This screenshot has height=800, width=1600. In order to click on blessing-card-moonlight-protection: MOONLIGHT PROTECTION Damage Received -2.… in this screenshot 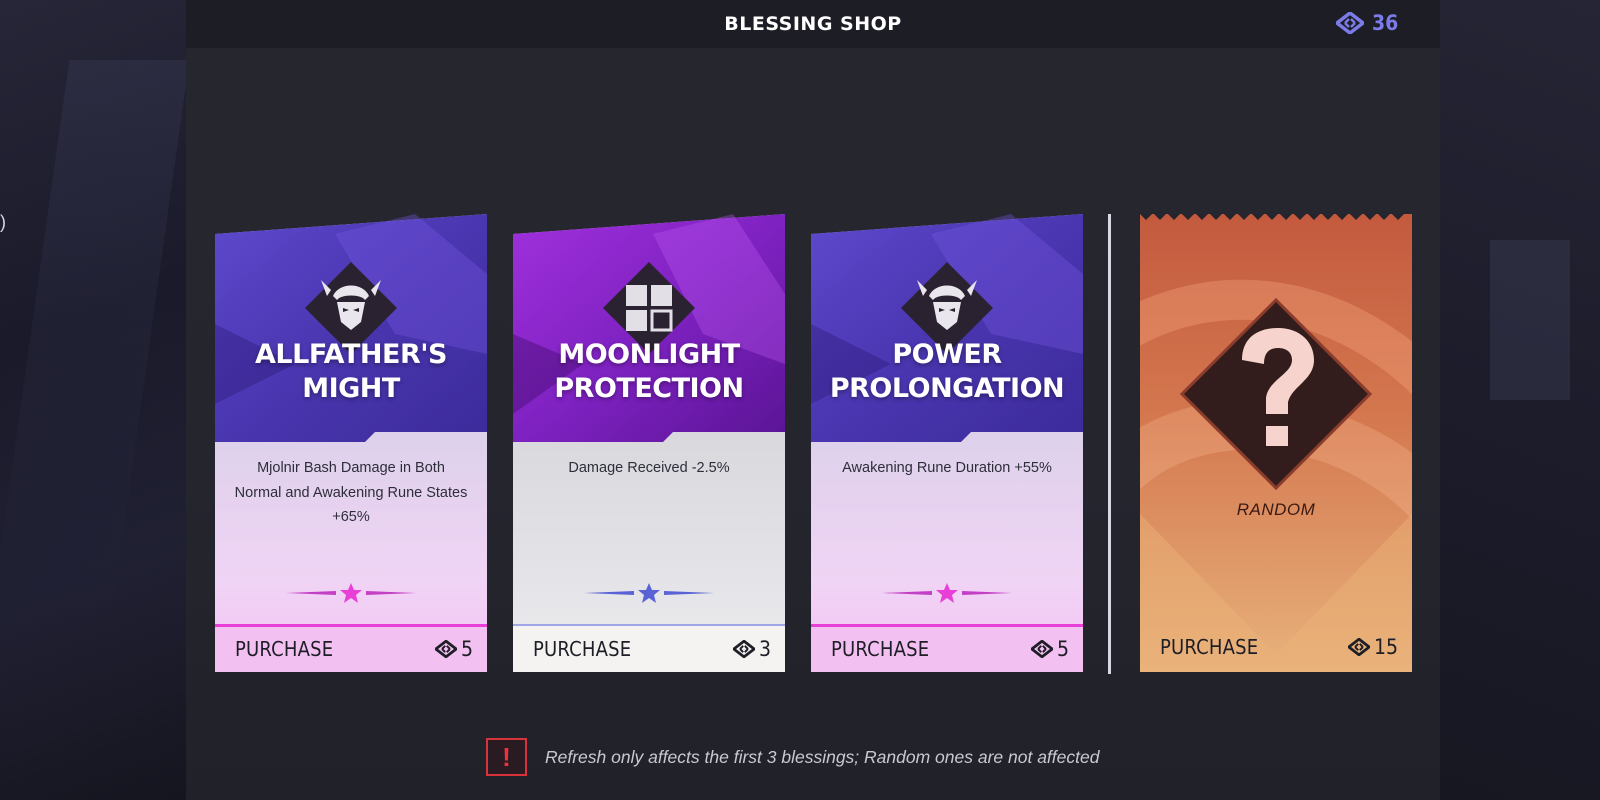, I will do `click(649, 443)`.